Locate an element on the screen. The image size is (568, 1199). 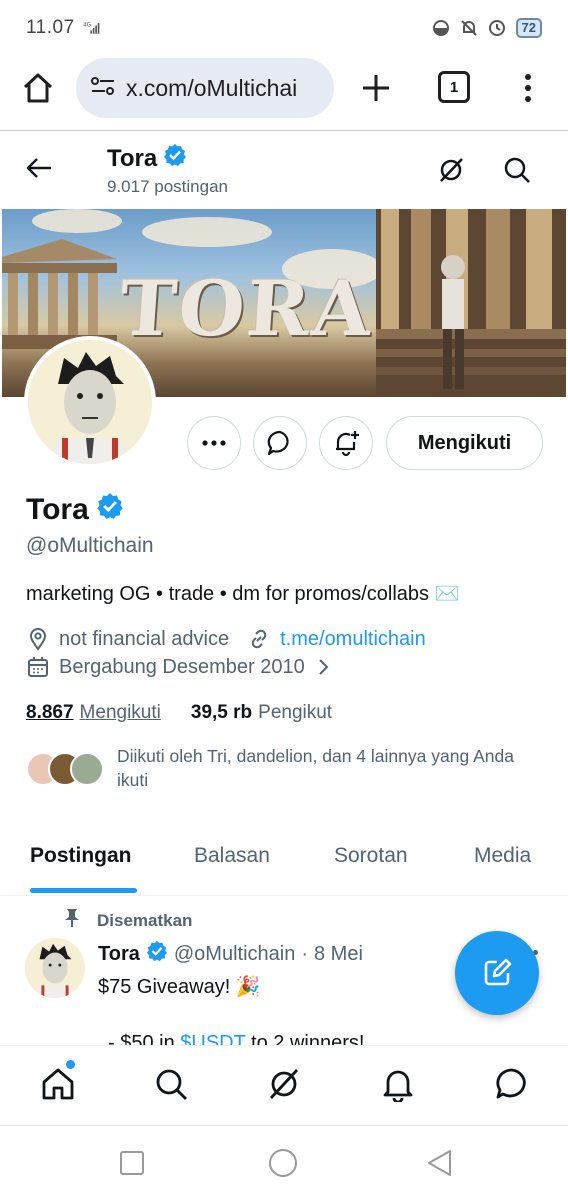
profile-joined-row: Bergabung Desember 2010 is located at coordinates (185, 667).